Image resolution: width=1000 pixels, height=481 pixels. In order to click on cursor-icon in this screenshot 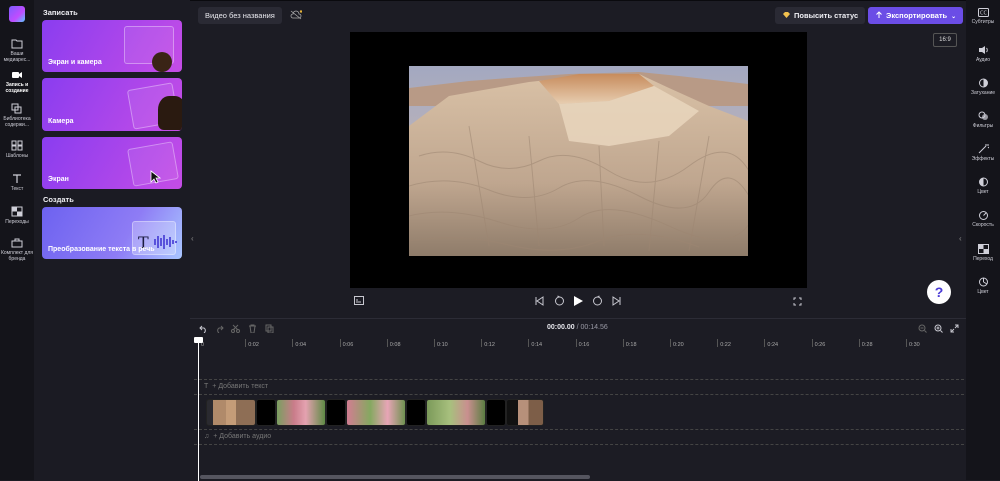, I will do `click(156, 177)`.